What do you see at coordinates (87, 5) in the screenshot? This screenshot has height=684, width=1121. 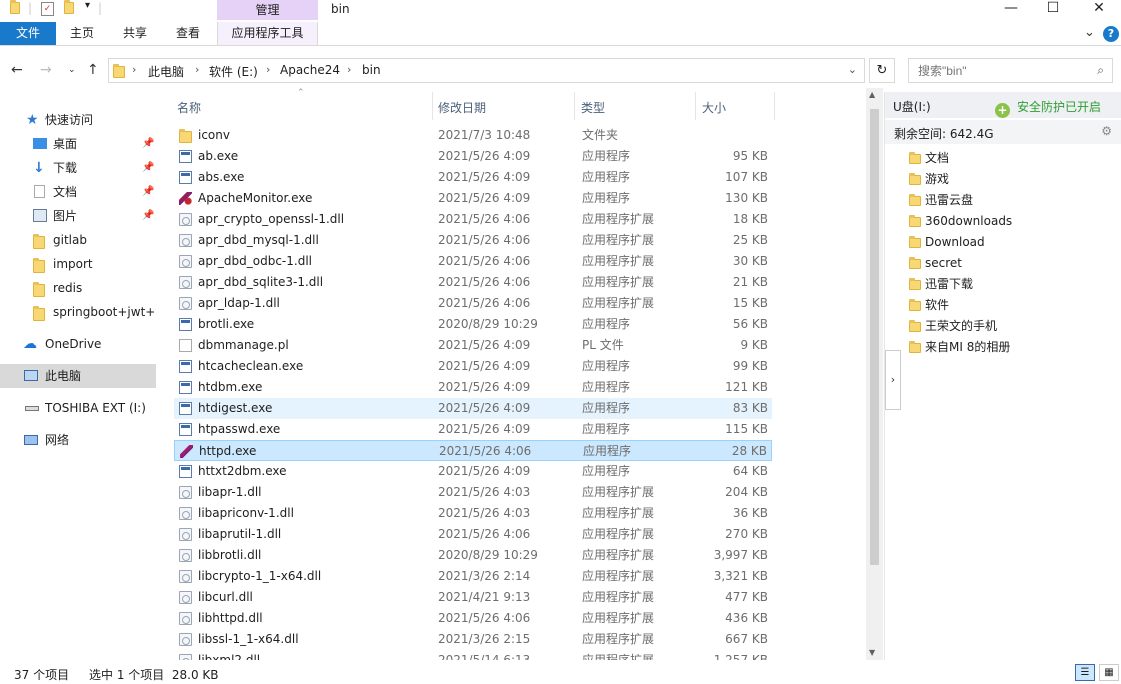 I see `qa-customize-icon: ▾` at bounding box center [87, 5].